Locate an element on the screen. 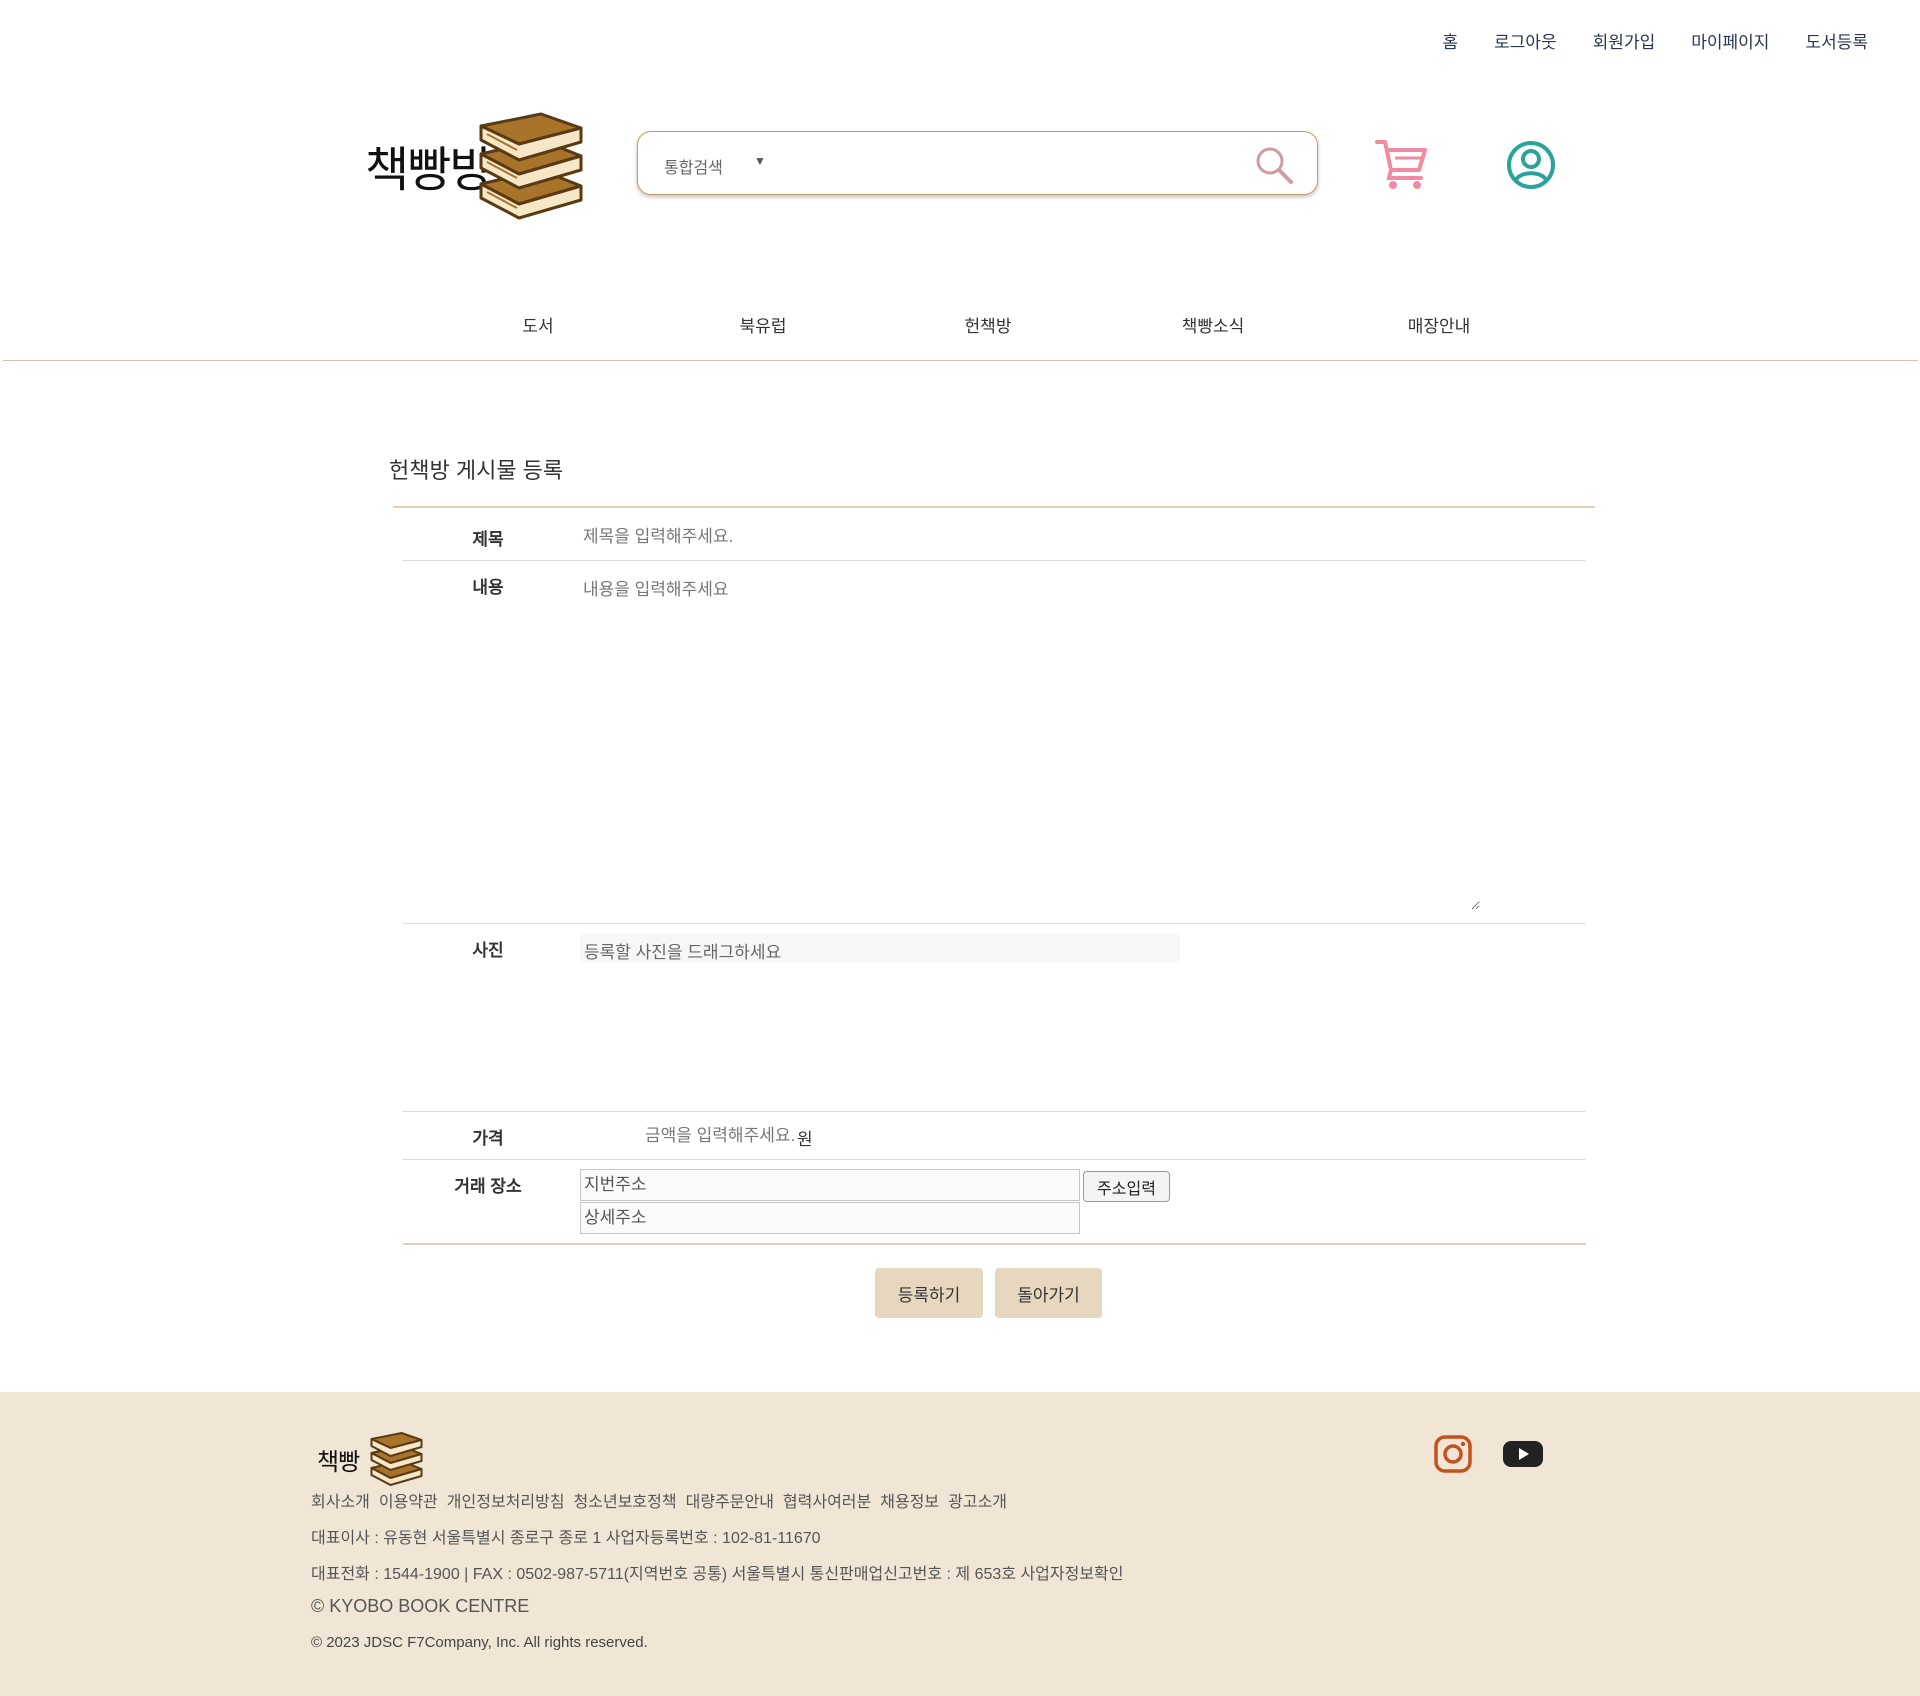  address-field is located at coordinates (830, 1185).